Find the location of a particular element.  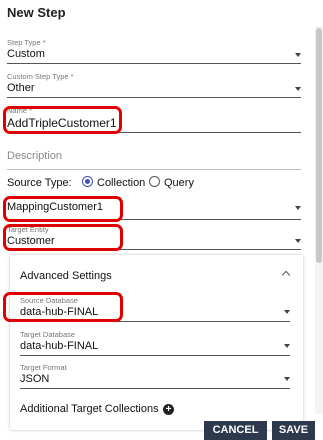

radio-collection is located at coordinates (87, 181).